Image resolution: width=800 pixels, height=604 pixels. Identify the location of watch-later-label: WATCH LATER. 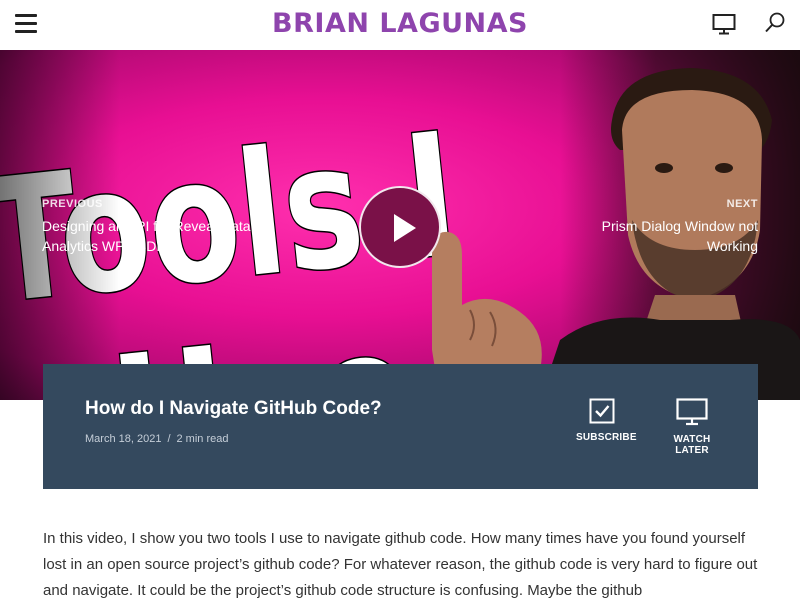
(692, 445).